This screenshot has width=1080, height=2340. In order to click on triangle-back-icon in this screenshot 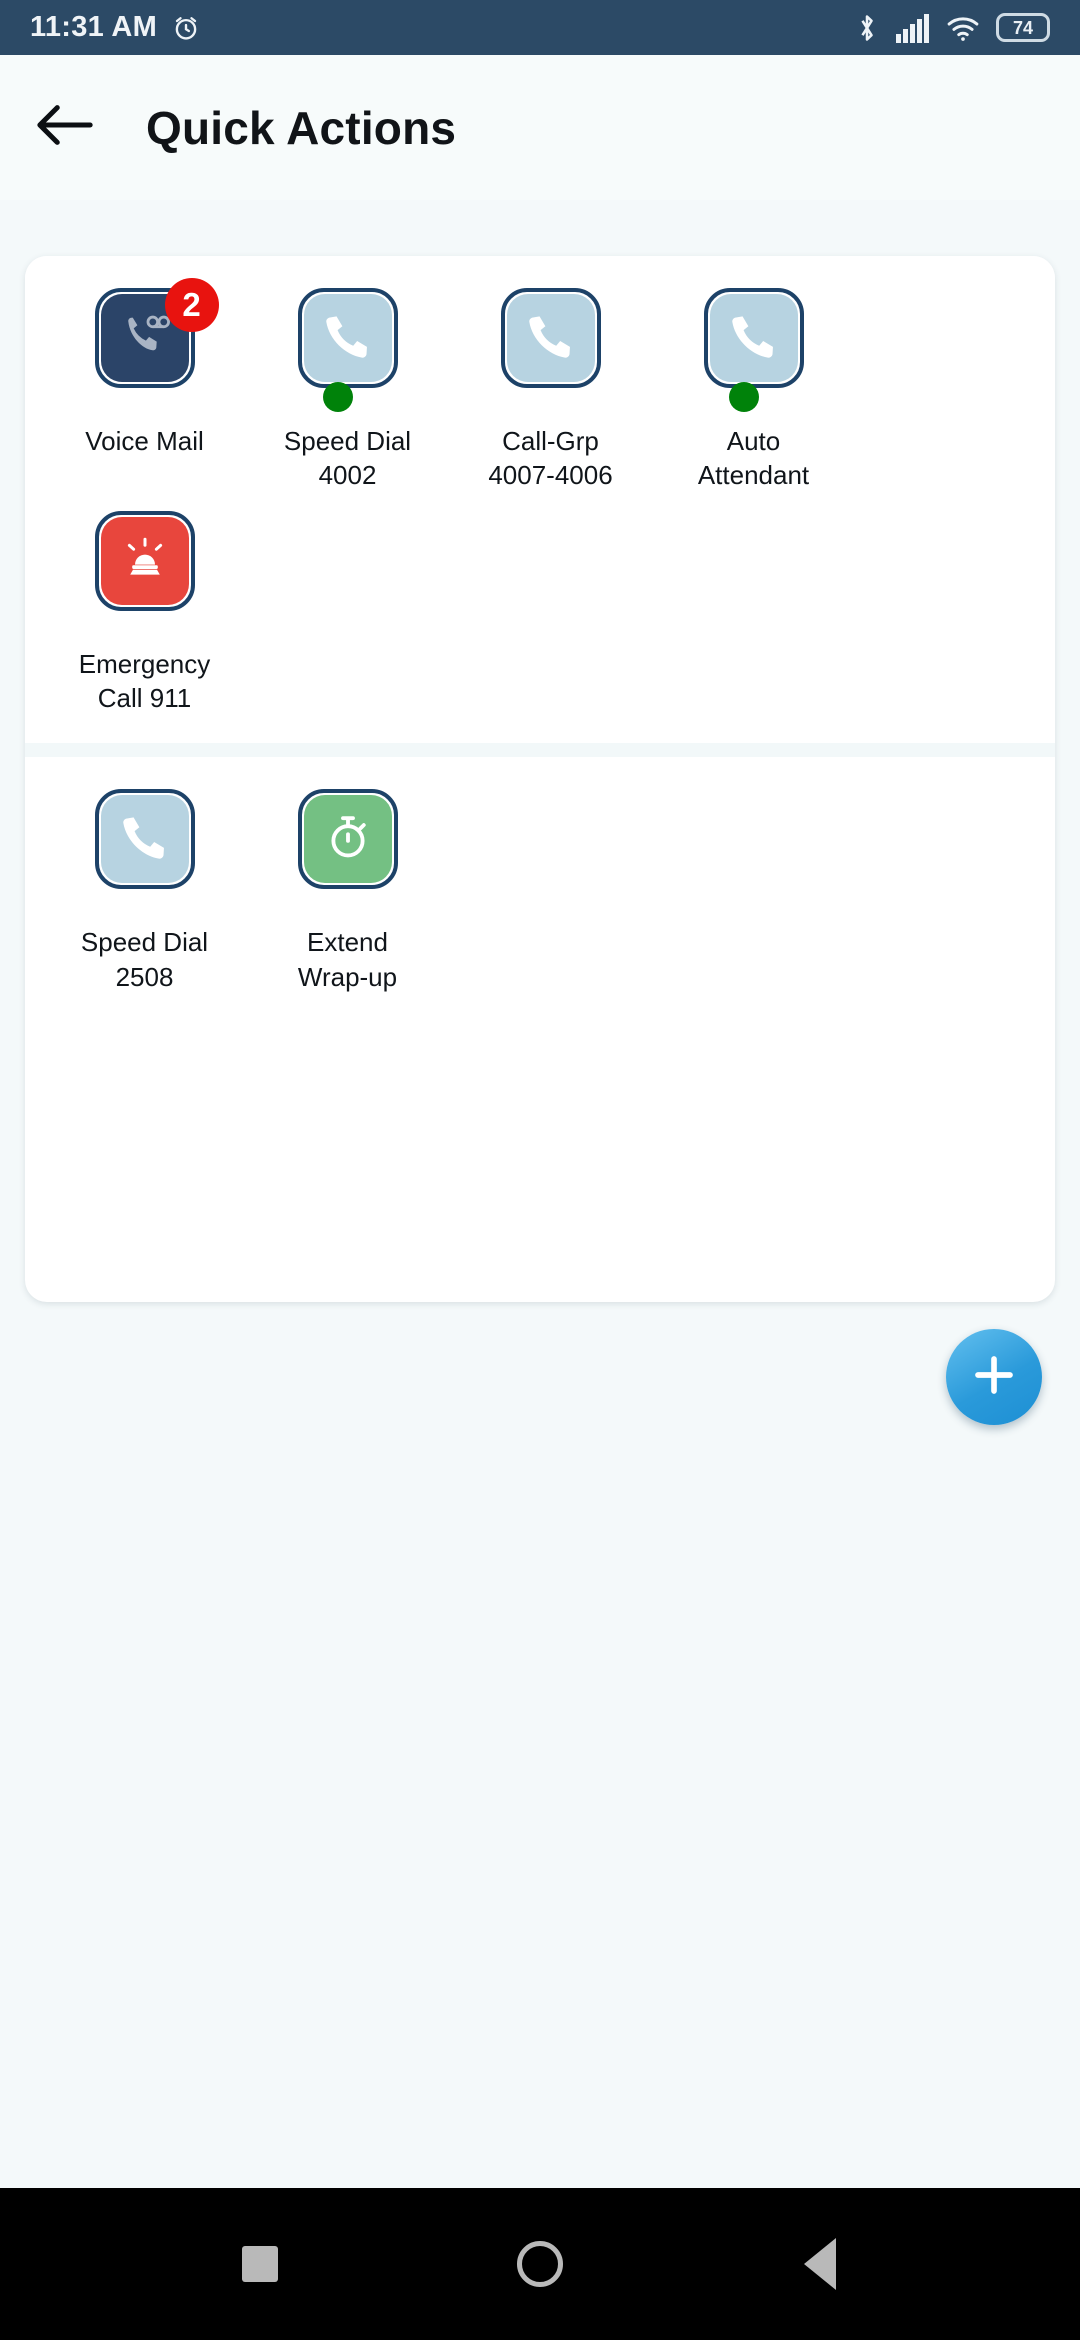, I will do `click(820, 2264)`.